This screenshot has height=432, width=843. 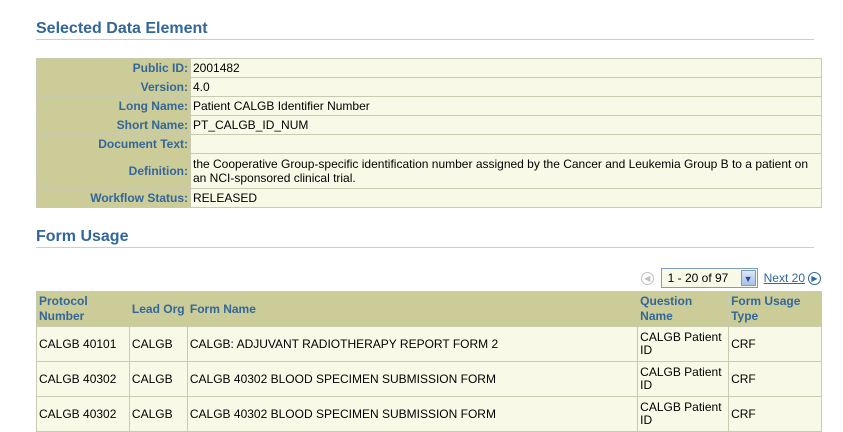 What do you see at coordinates (748, 278) in the screenshot?
I see `chevron-down-icon: ▼` at bounding box center [748, 278].